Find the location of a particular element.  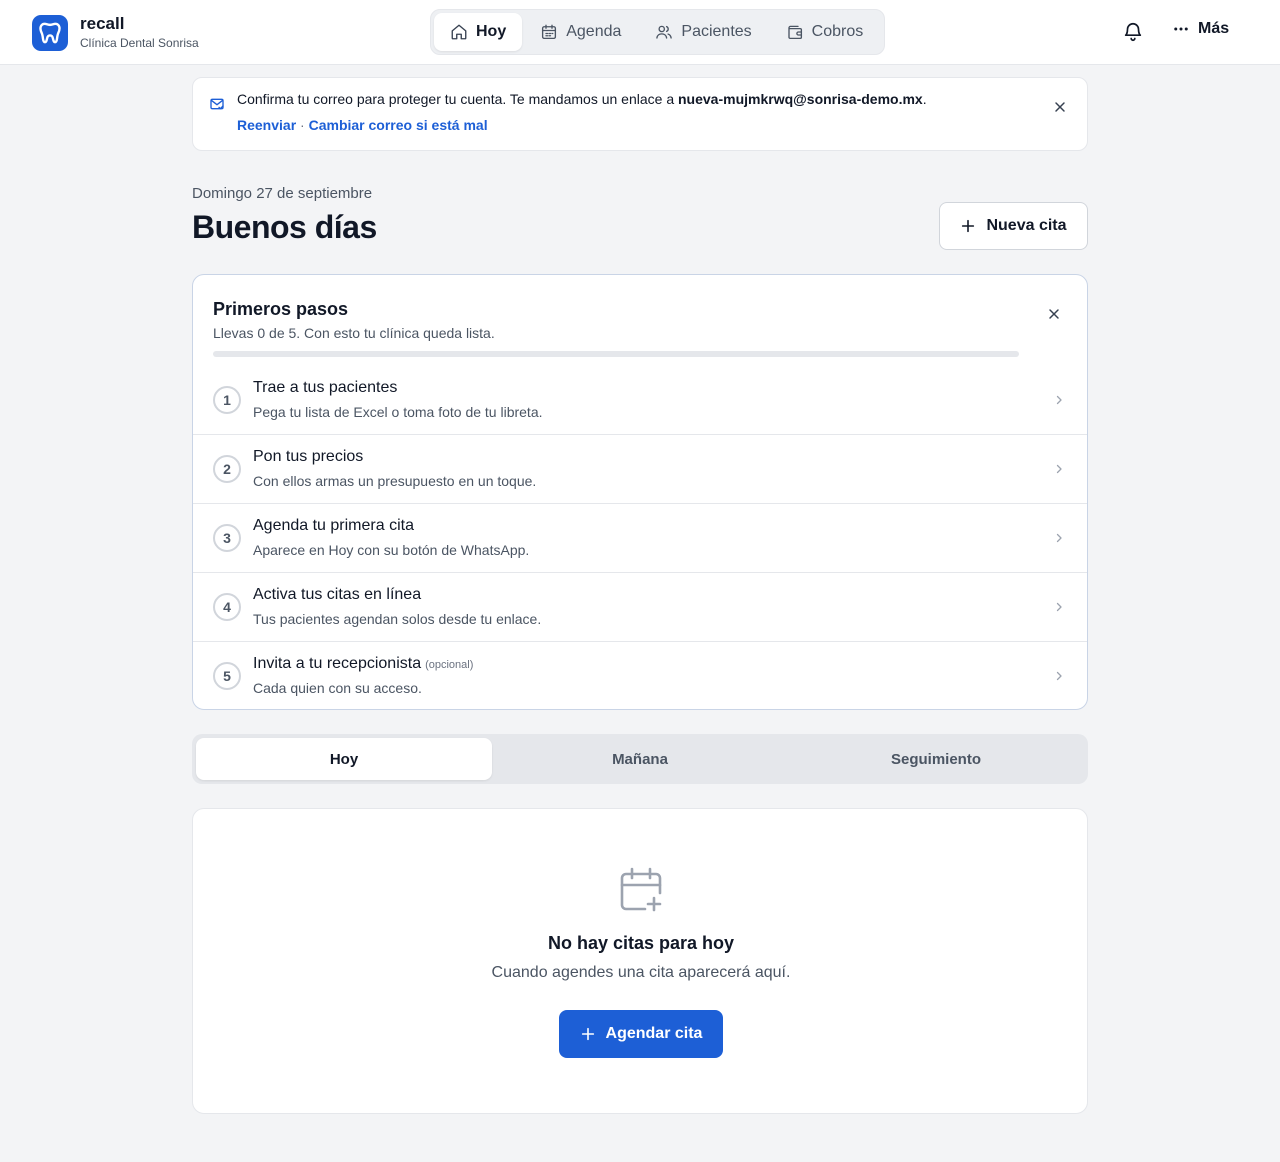

onboarding-close-button is located at coordinates (1054, 316).